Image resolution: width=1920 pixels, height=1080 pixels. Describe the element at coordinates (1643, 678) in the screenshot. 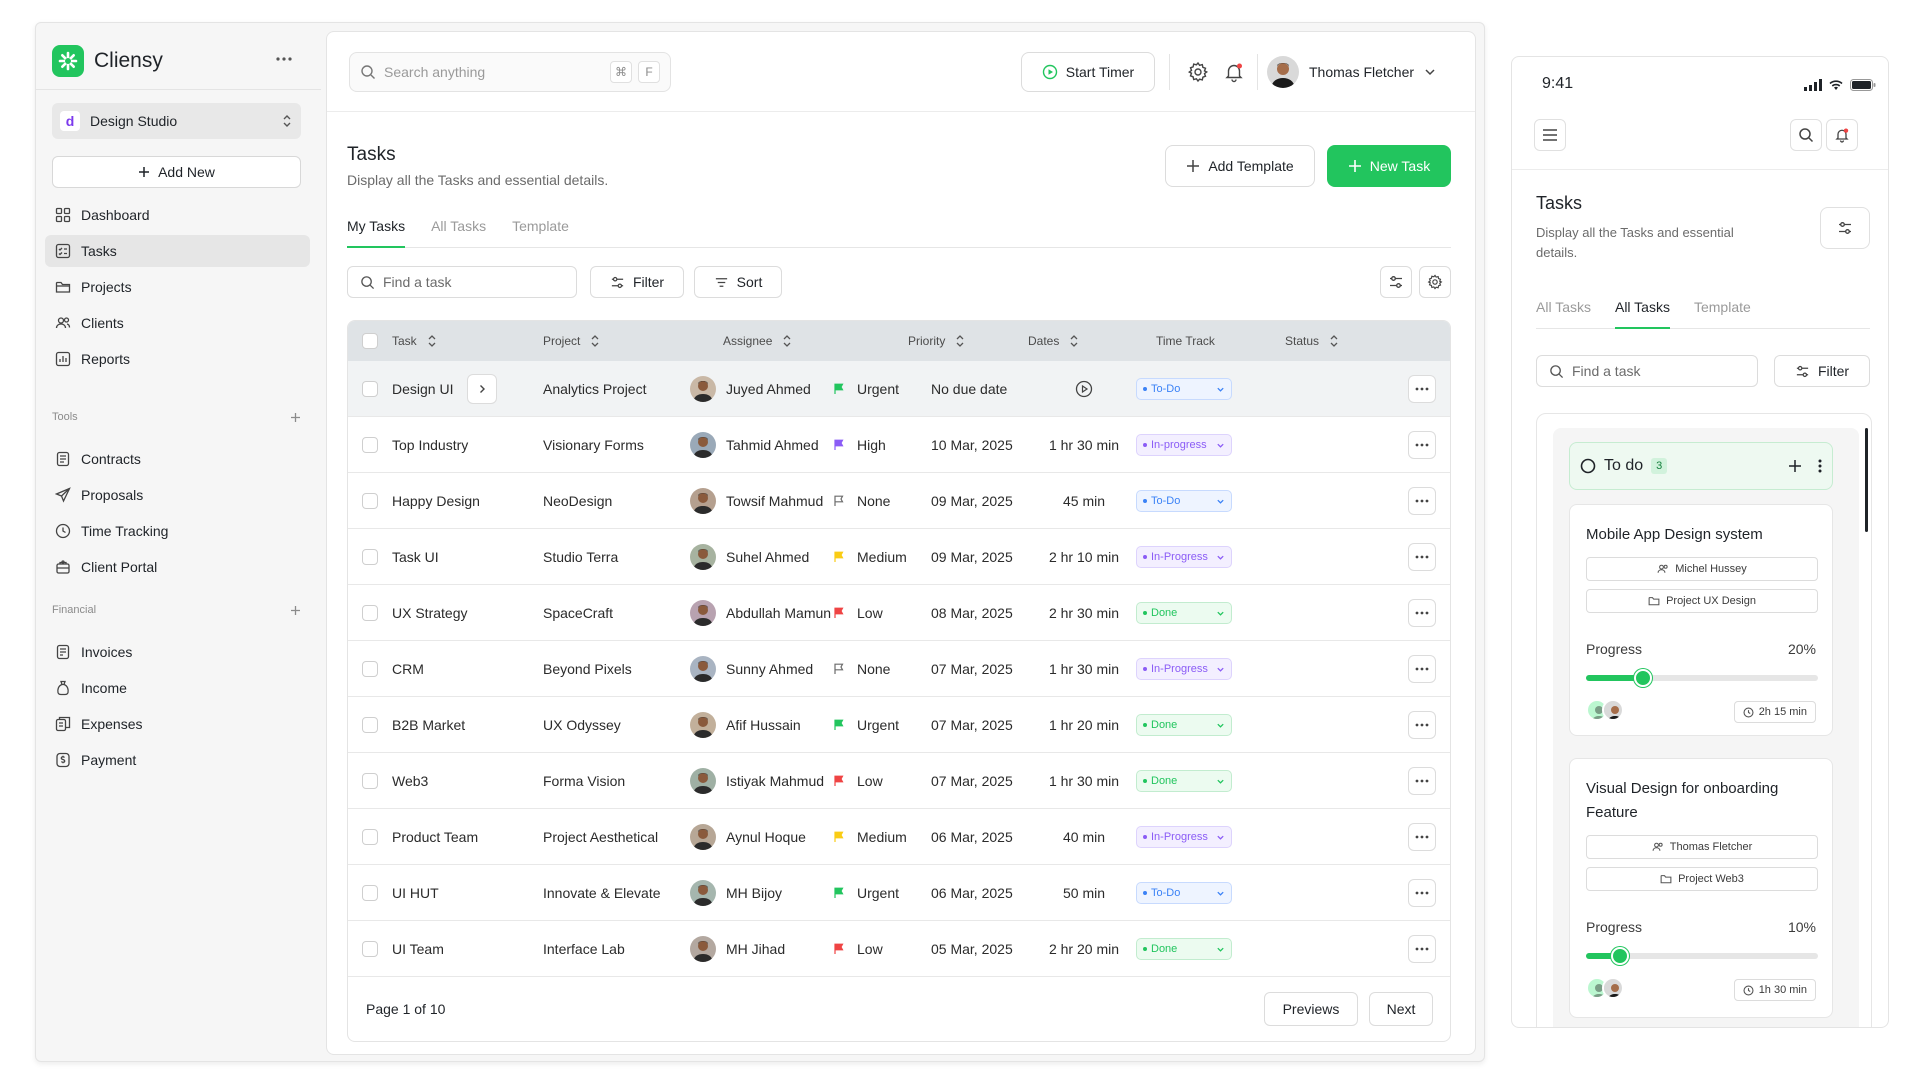

I see `progress-knob` at that location.